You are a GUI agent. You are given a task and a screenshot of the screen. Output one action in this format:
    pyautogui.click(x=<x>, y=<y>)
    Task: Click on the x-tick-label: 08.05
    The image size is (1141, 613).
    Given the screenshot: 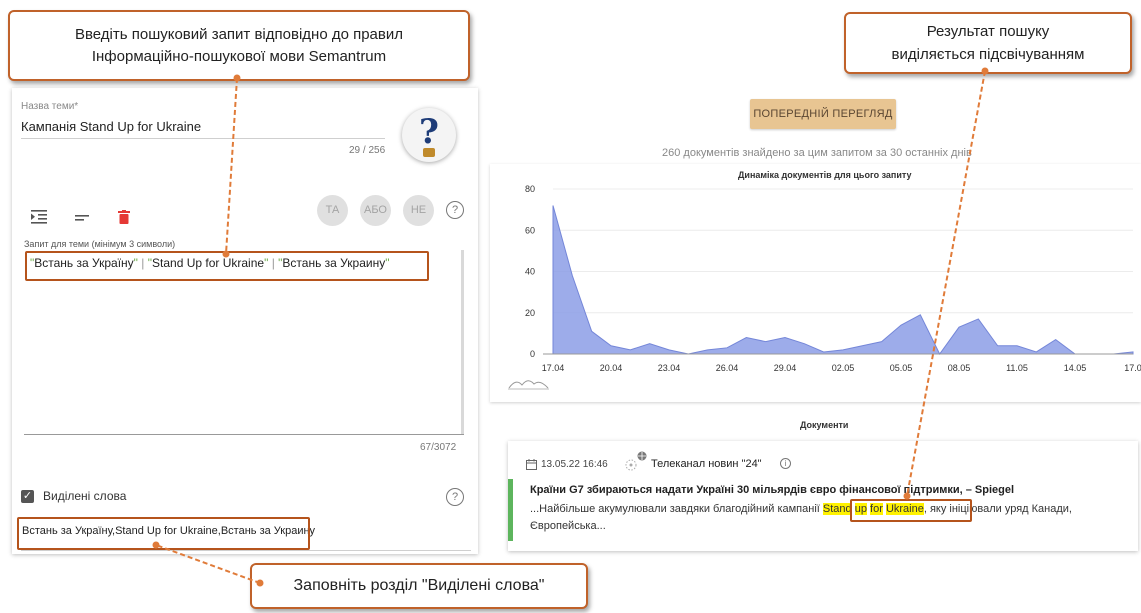 What is the action you would take?
    pyautogui.click(x=959, y=368)
    